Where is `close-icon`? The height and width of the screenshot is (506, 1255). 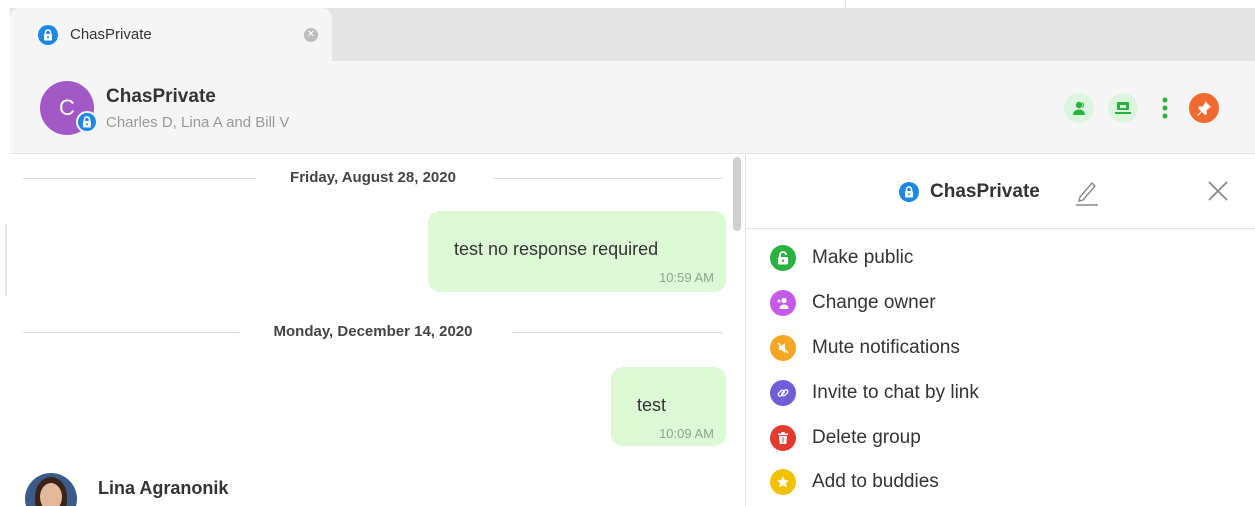 close-icon is located at coordinates (1218, 191).